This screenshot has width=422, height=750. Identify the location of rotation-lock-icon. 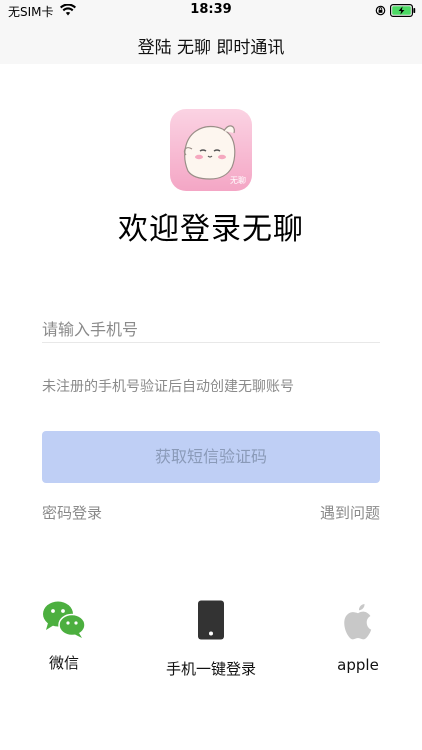
(380, 10).